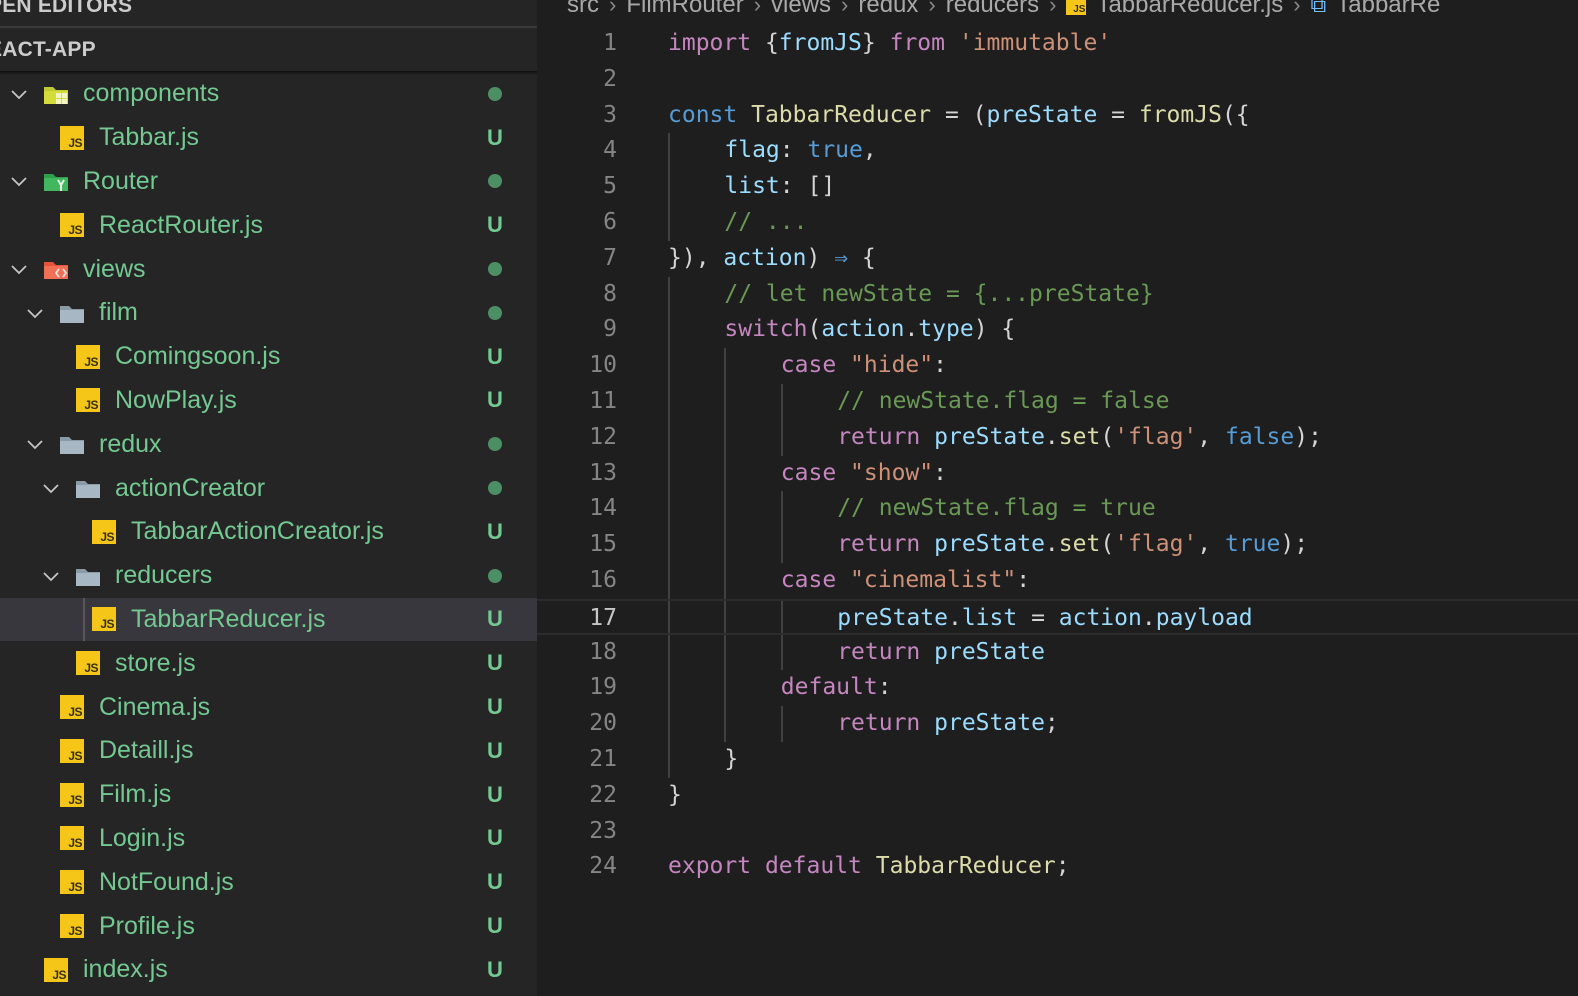 The height and width of the screenshot is (996, 1578). I want to click on code-line: 13 case "show":, so click(1057, 473).